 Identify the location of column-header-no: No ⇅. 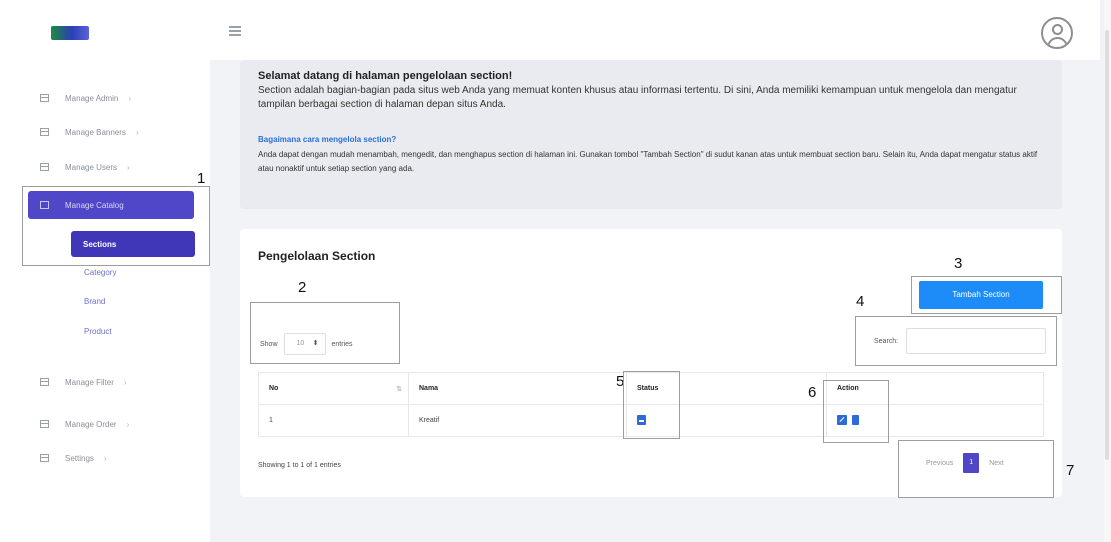
(333, 388).